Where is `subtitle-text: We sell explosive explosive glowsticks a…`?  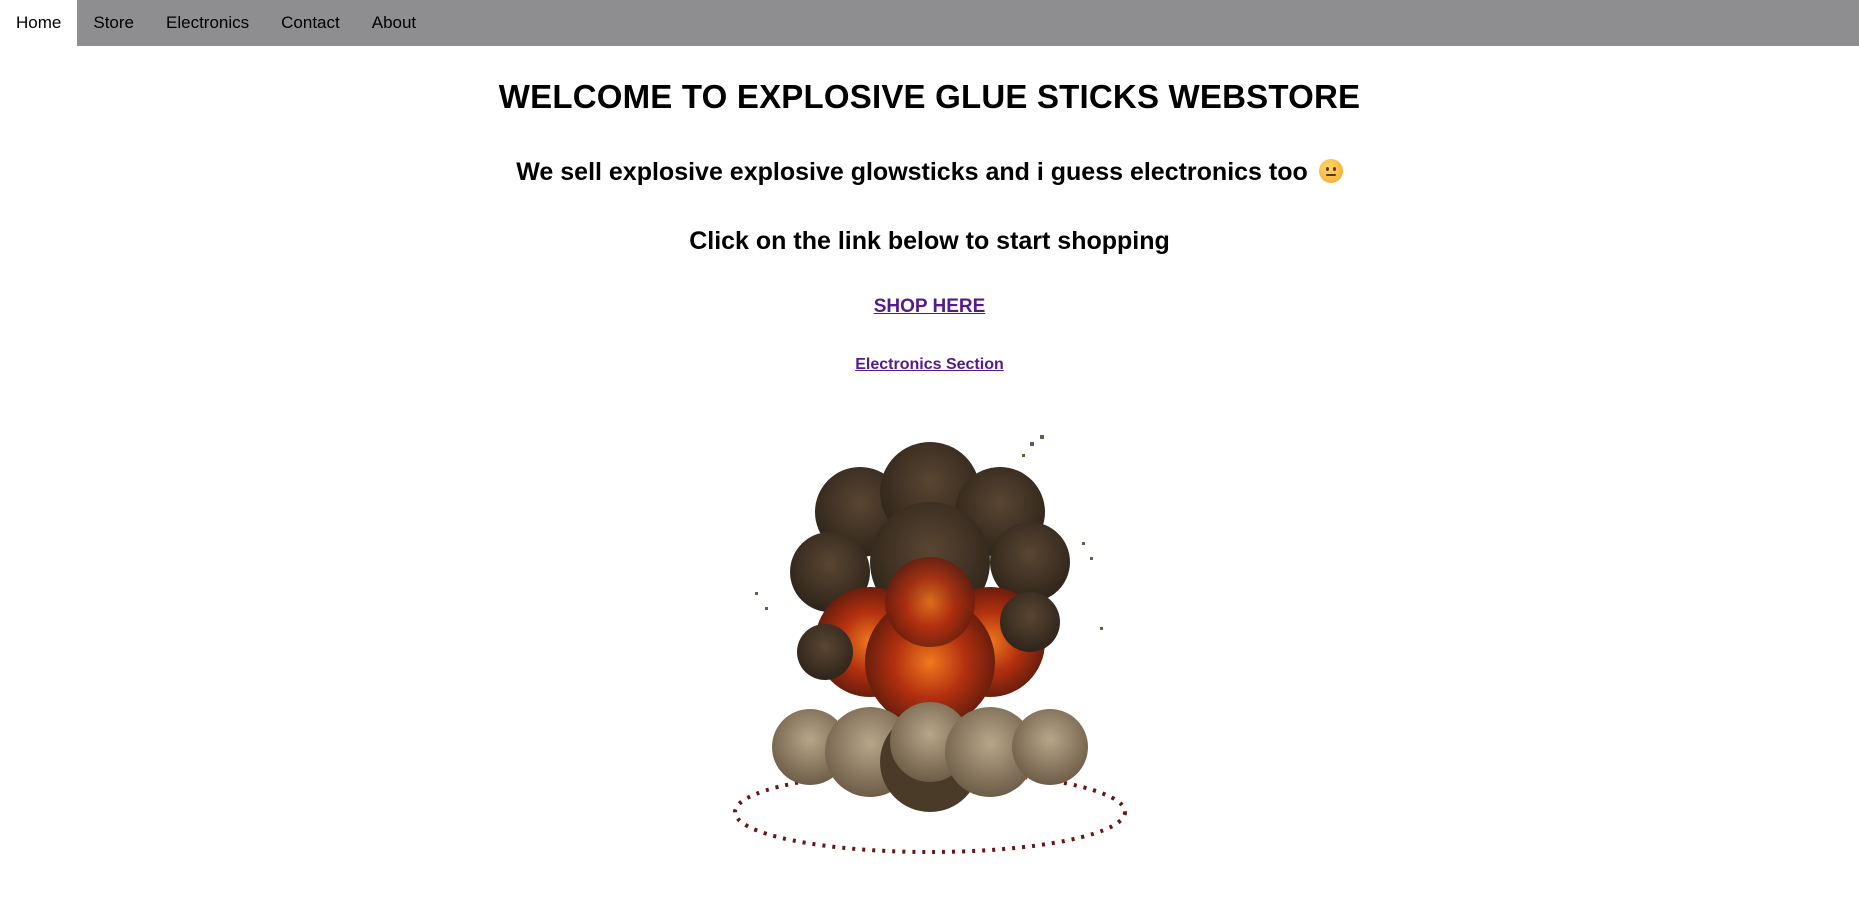
subtitle-text: We sell explosive explosive glowsticks a… is located at coordinates (912, 172).